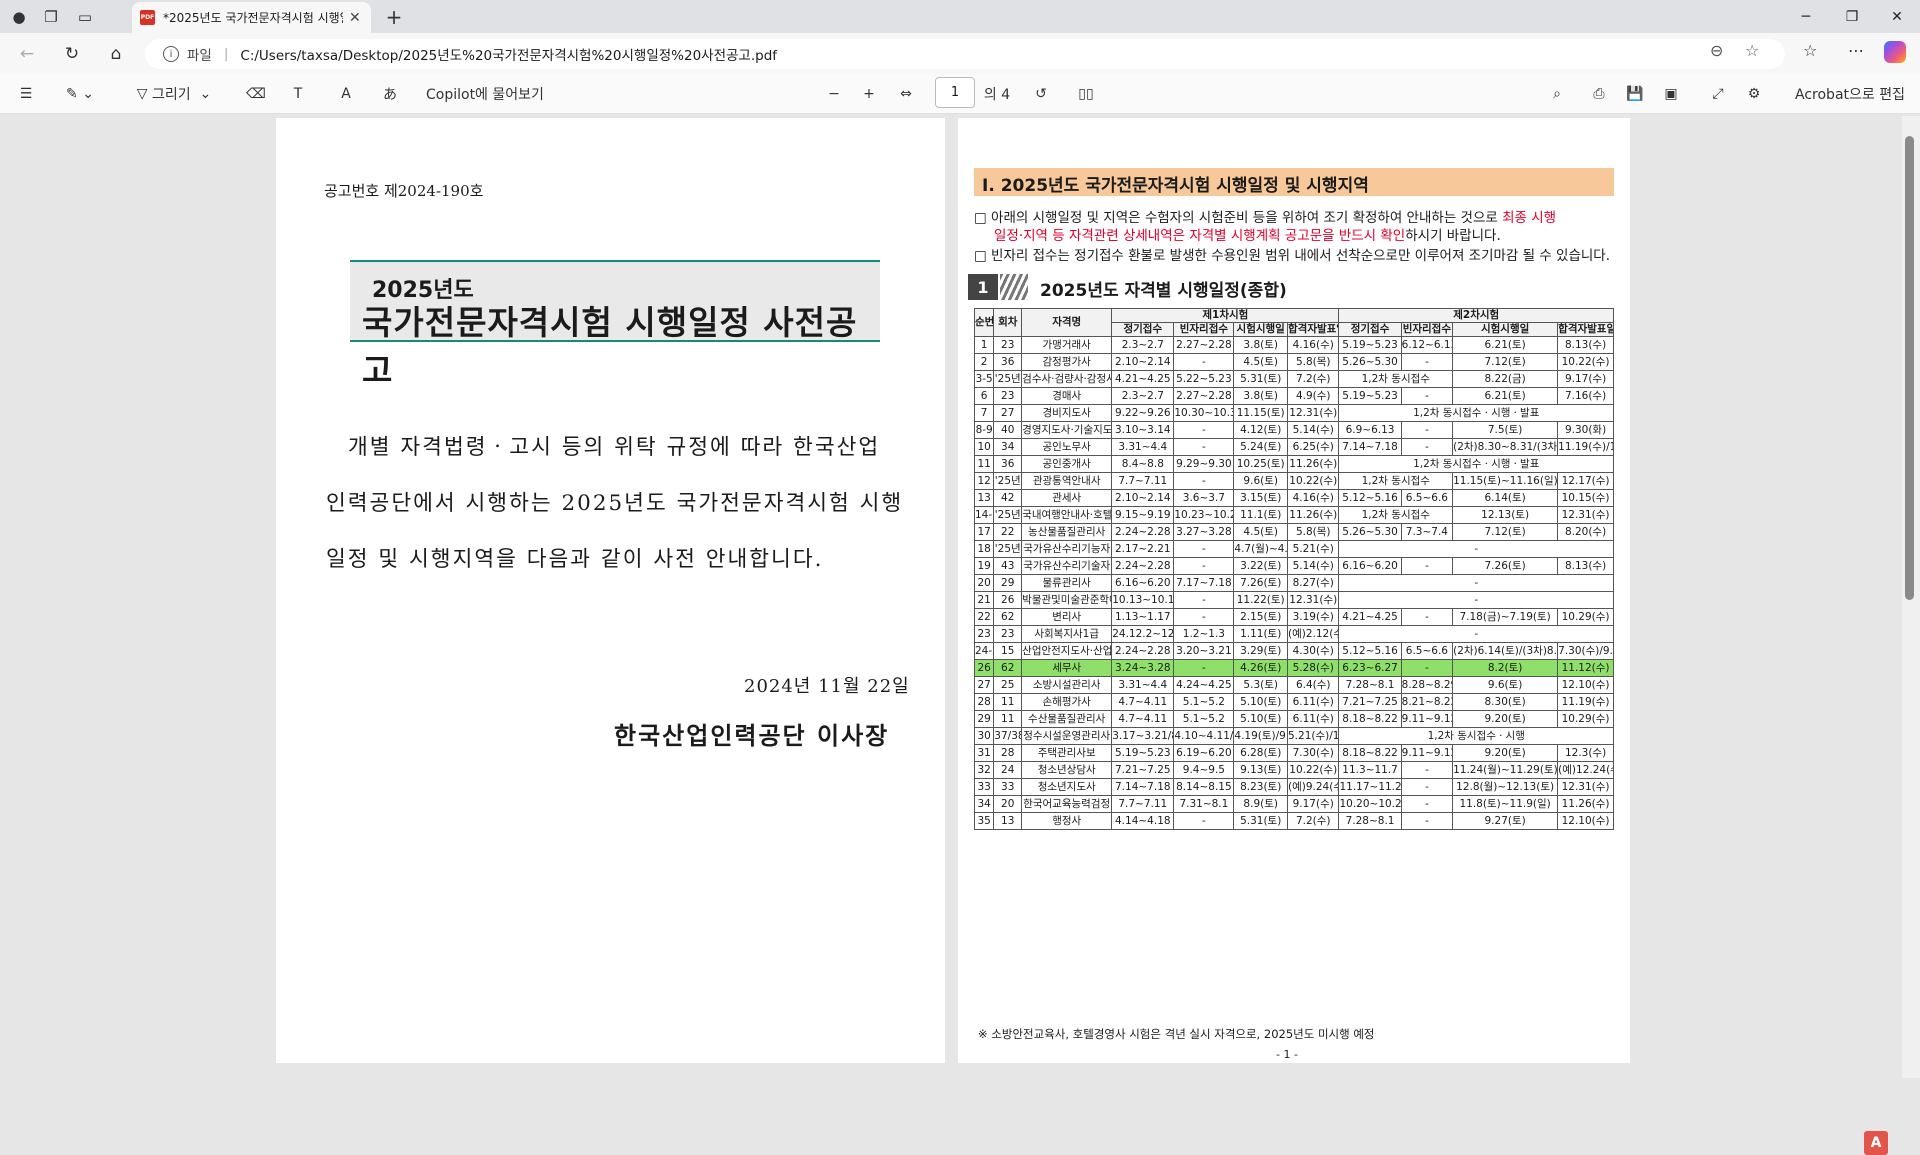  I want to click on fullscreen-icon: ⤢, so click(1718, 94).